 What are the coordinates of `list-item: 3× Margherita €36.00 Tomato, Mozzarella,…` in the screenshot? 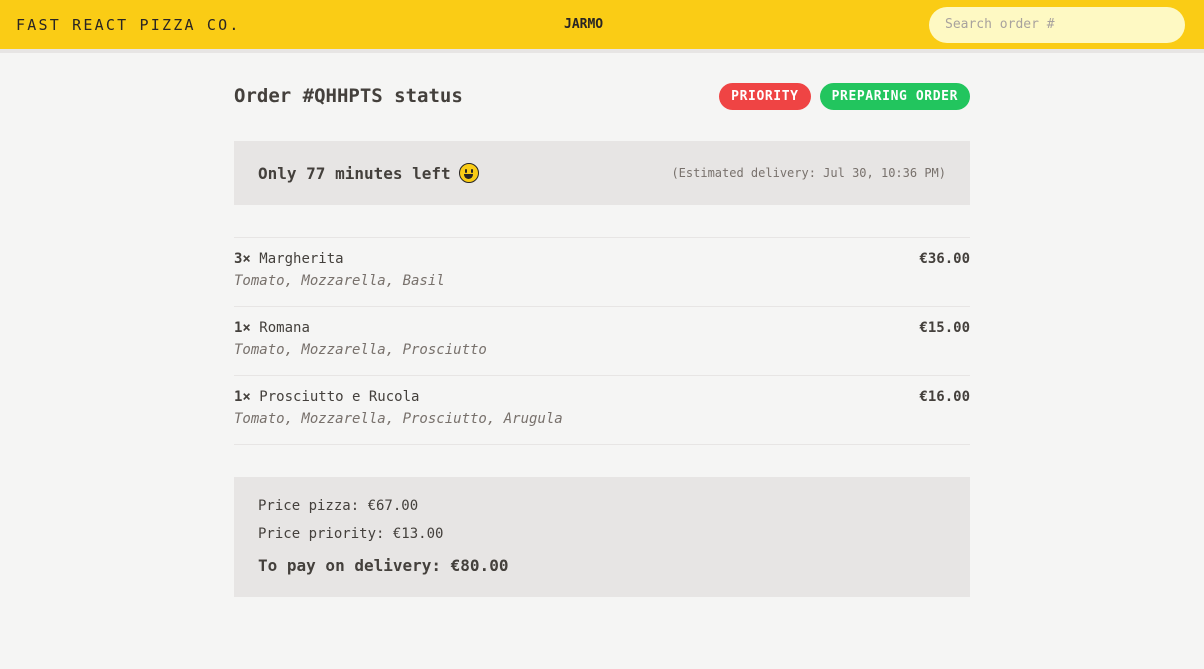 It's located at (602, 272).